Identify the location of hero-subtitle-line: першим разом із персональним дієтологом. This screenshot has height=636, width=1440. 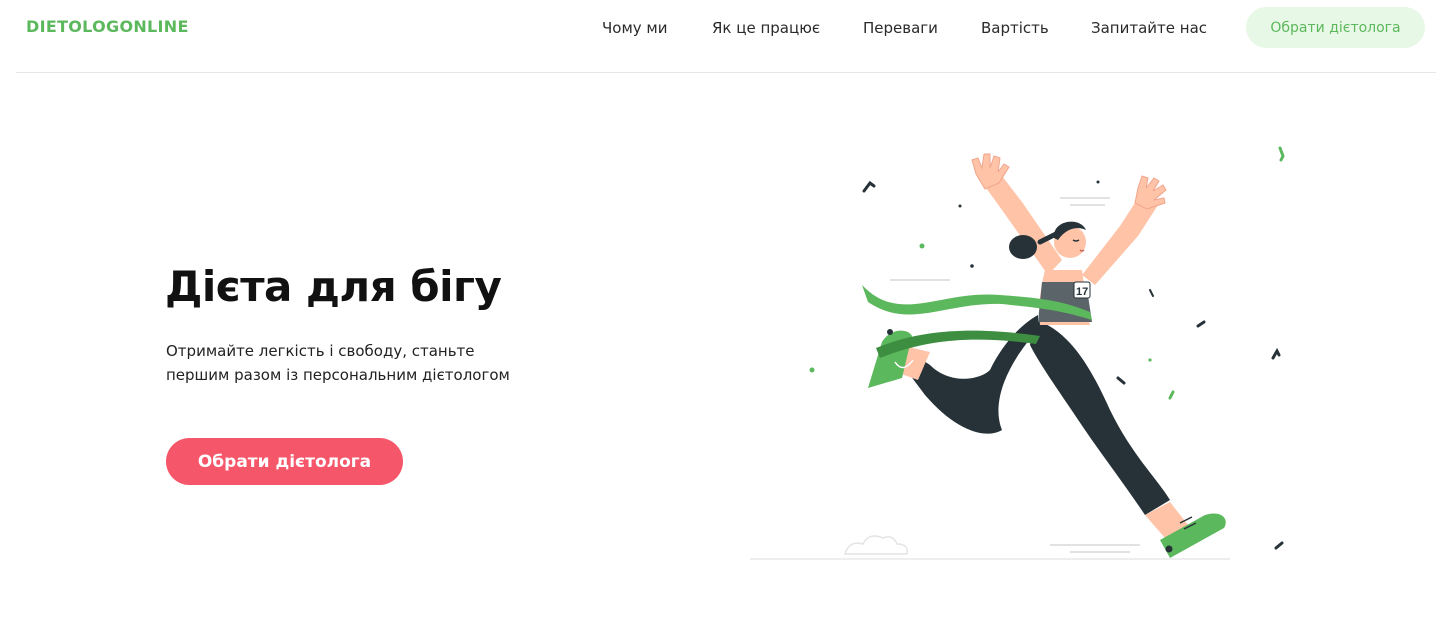
(338, 375).